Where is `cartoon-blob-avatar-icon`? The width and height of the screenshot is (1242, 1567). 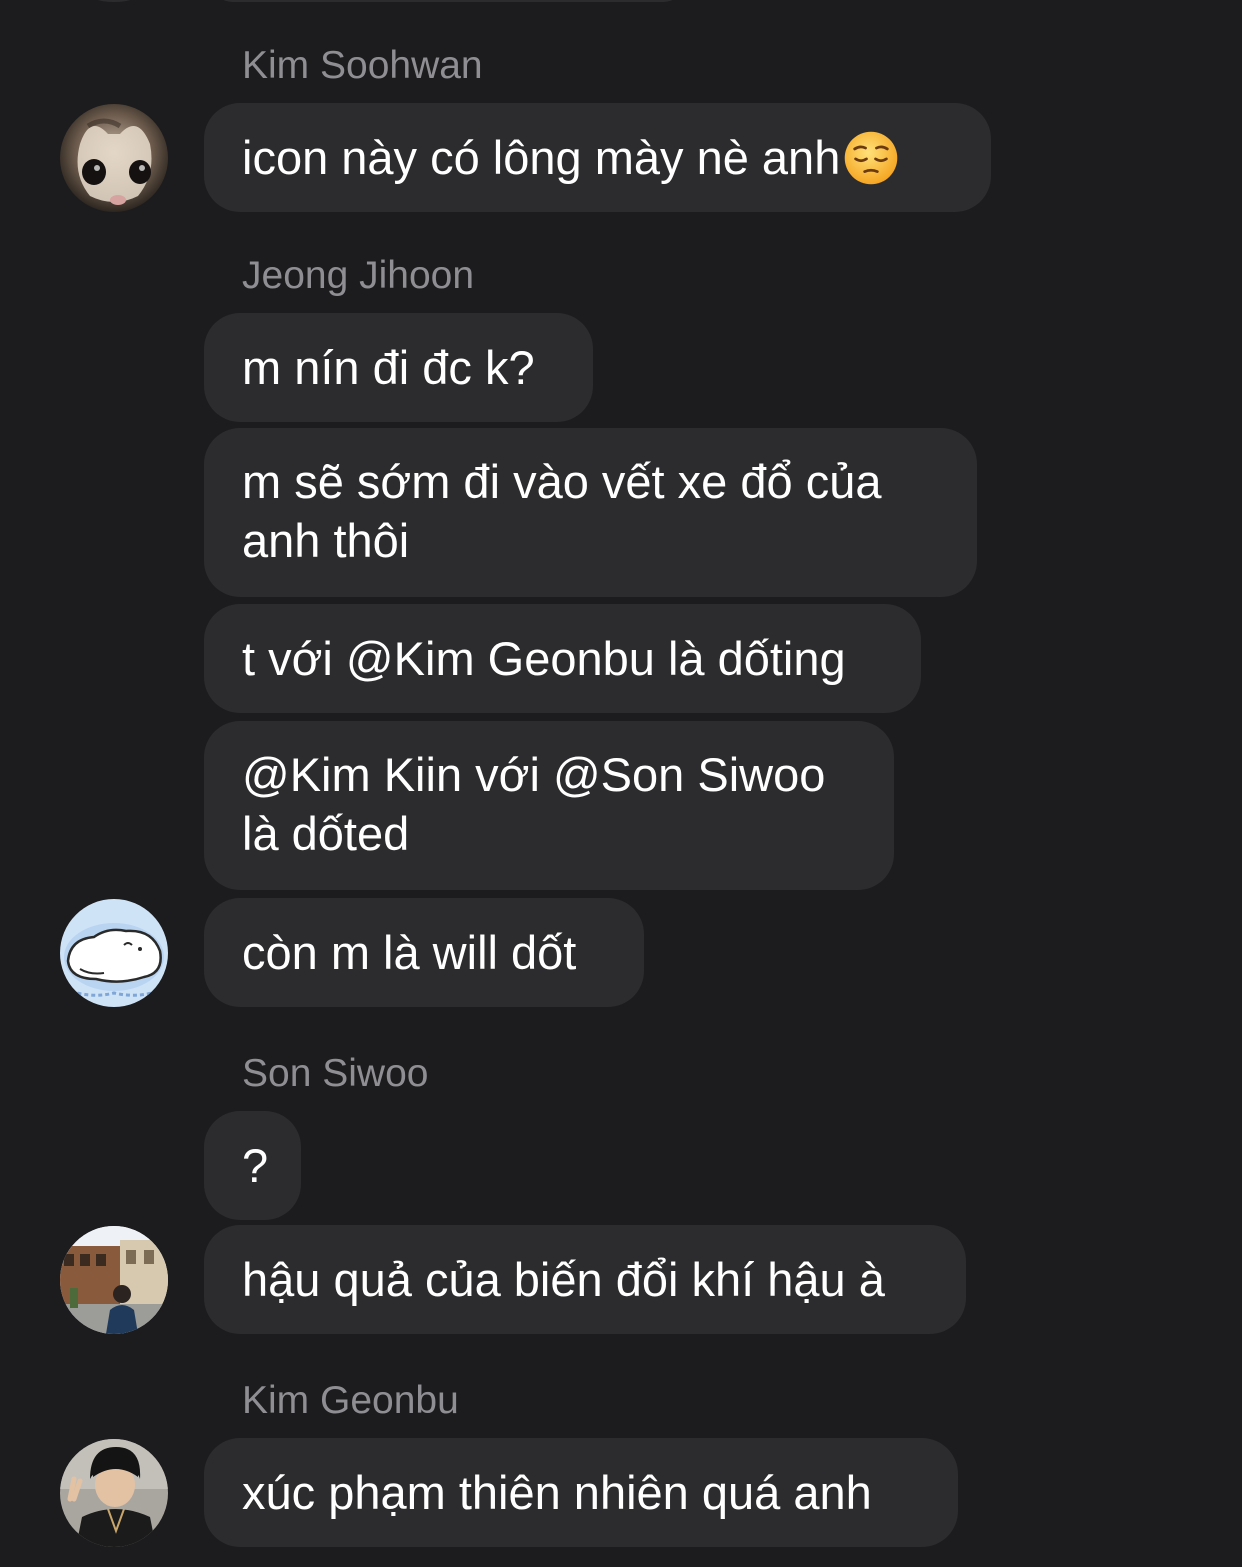 cartoon-blob-avatar-icon is located at coordinates (114, 953).